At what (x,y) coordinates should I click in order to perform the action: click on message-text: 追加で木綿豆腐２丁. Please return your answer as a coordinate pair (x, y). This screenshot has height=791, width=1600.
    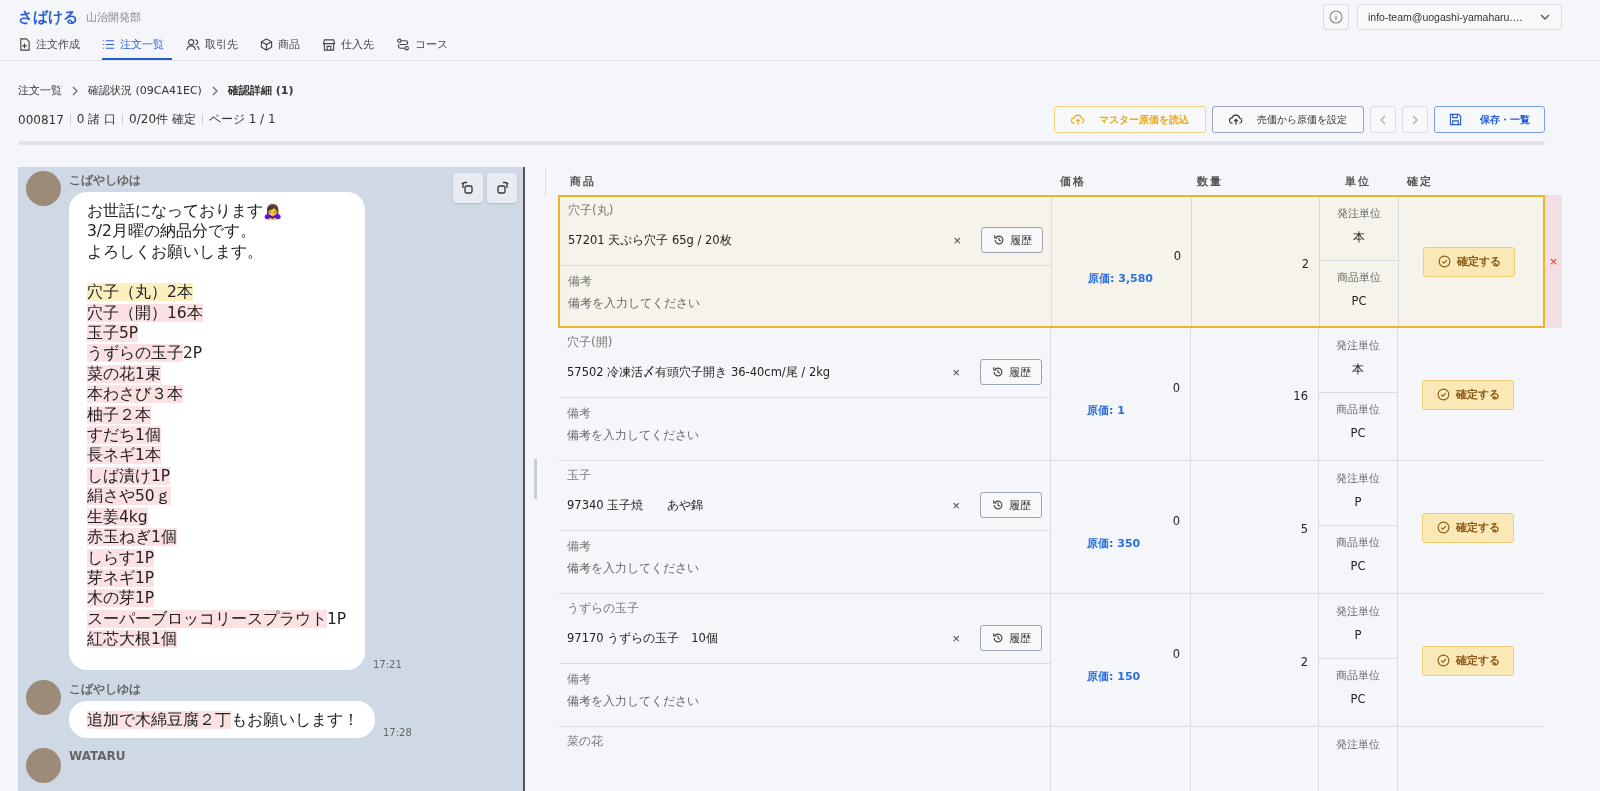
    Looking at the image, I should click on (159, 719).